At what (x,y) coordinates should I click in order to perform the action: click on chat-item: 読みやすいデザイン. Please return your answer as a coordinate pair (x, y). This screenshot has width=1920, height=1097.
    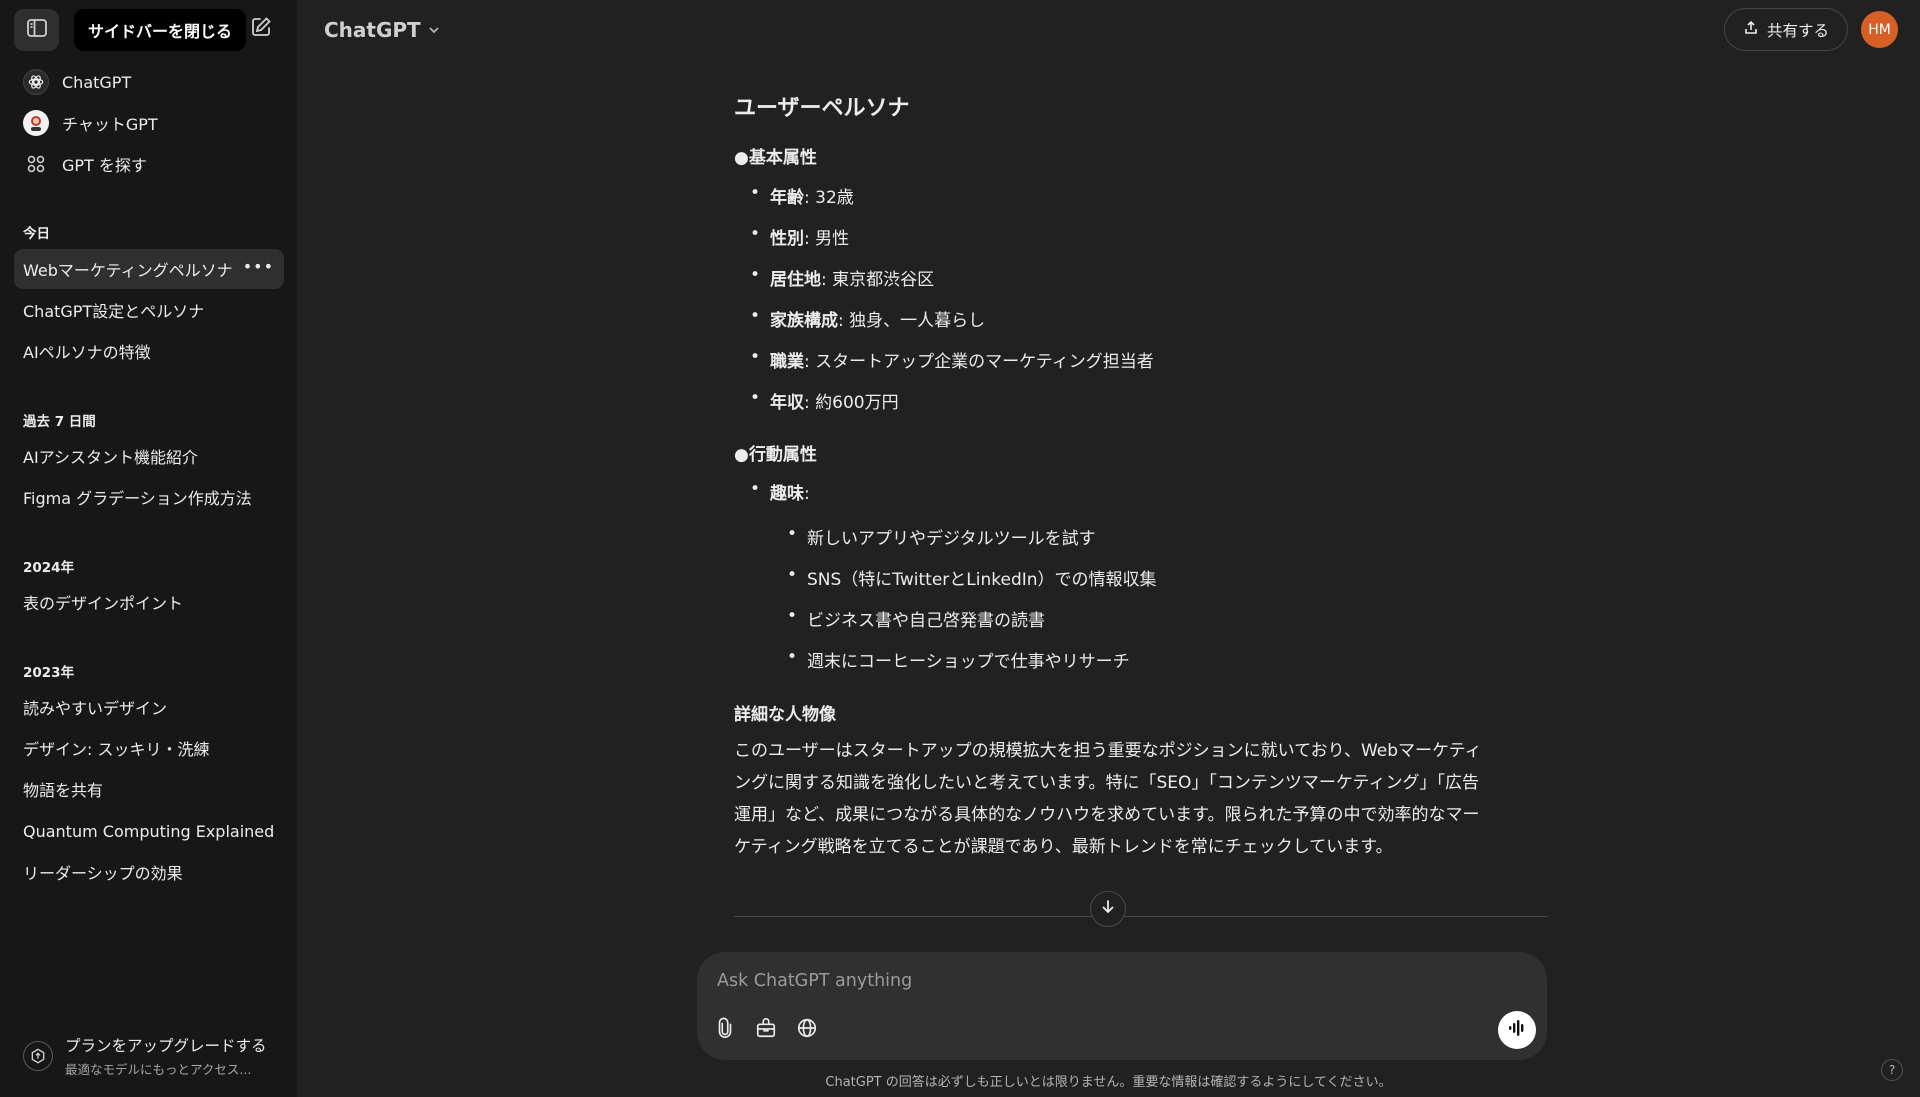
    Looking at the image, I should click on (149, 707).